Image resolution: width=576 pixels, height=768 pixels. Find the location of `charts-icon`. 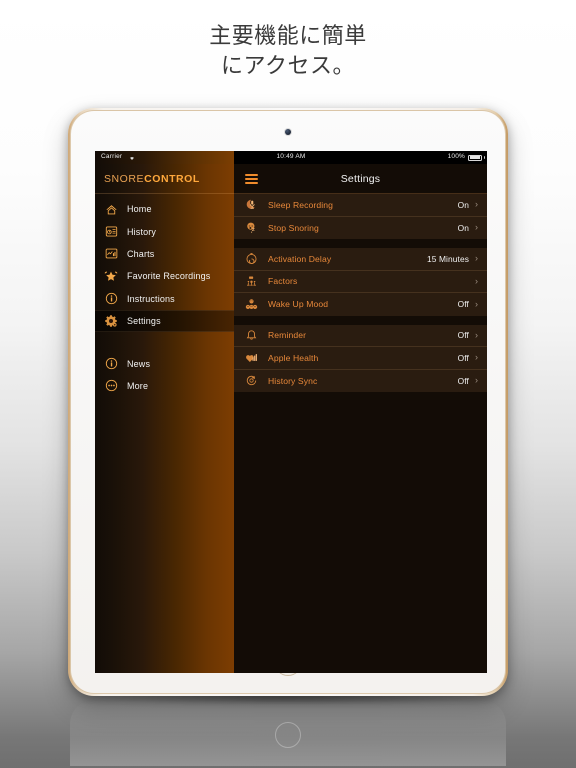

charts-icon is located at coordinates (111, 254).